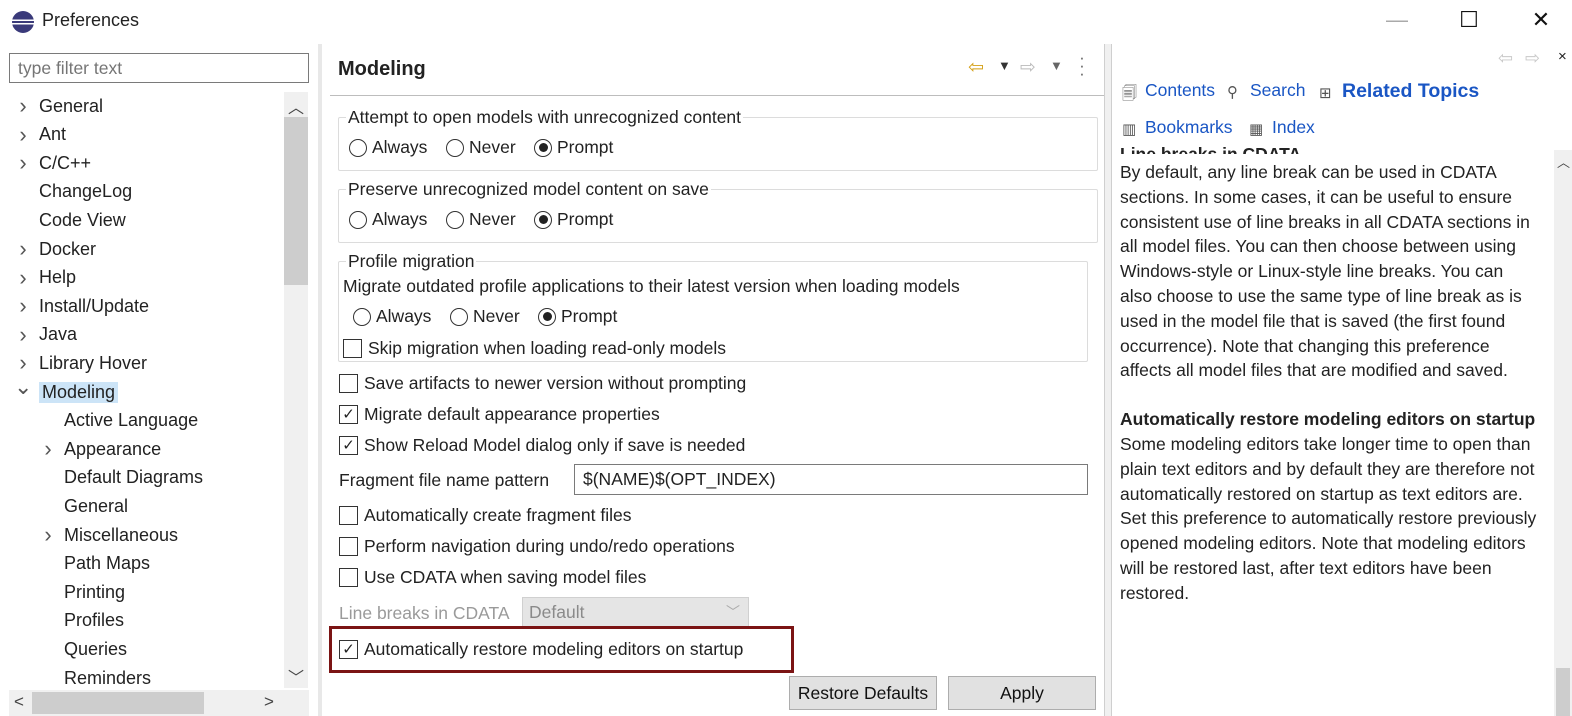  Describe the element at coordinates (134, 477) in the screenshot. I see `tree-item-label: Default Diagrams` at that location.